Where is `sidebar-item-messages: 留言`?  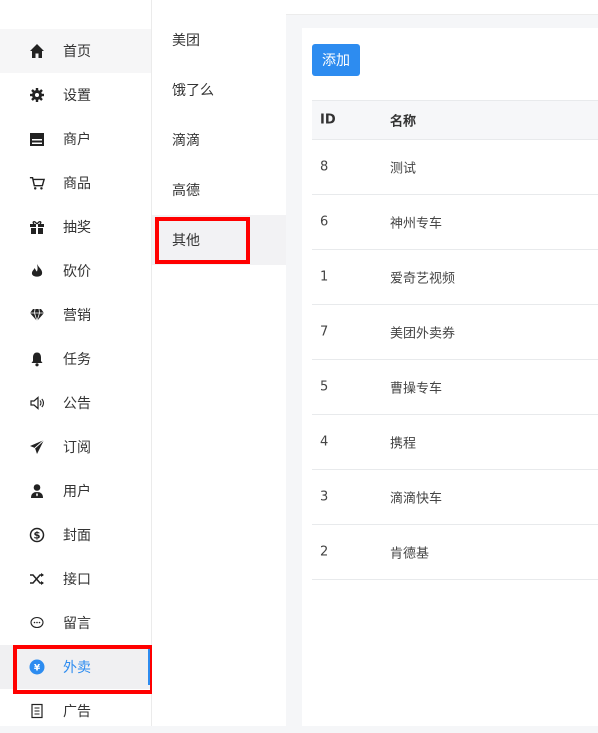
sidebar-item-messages: 留言 is located at coordinates (75, 623).